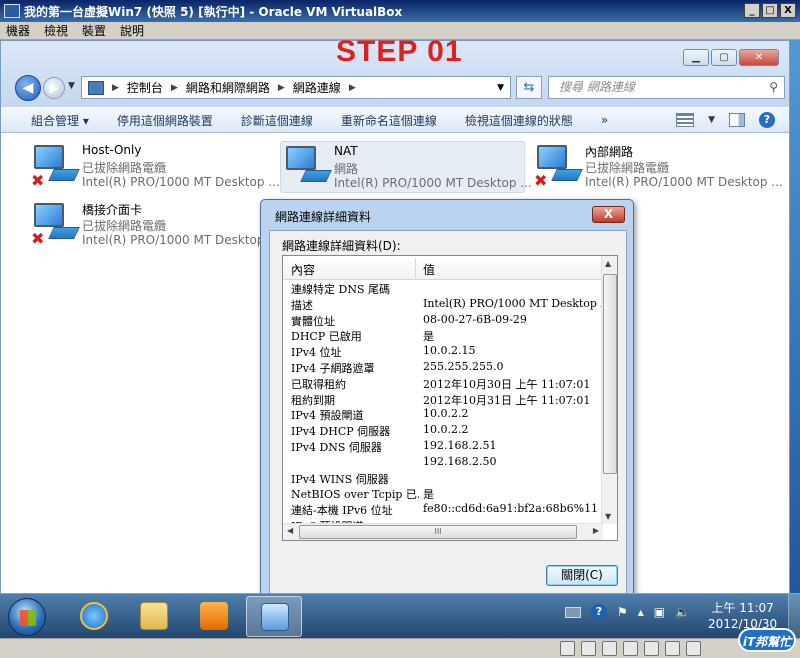  I want to click on back-button: ◀, so click(28, 88).